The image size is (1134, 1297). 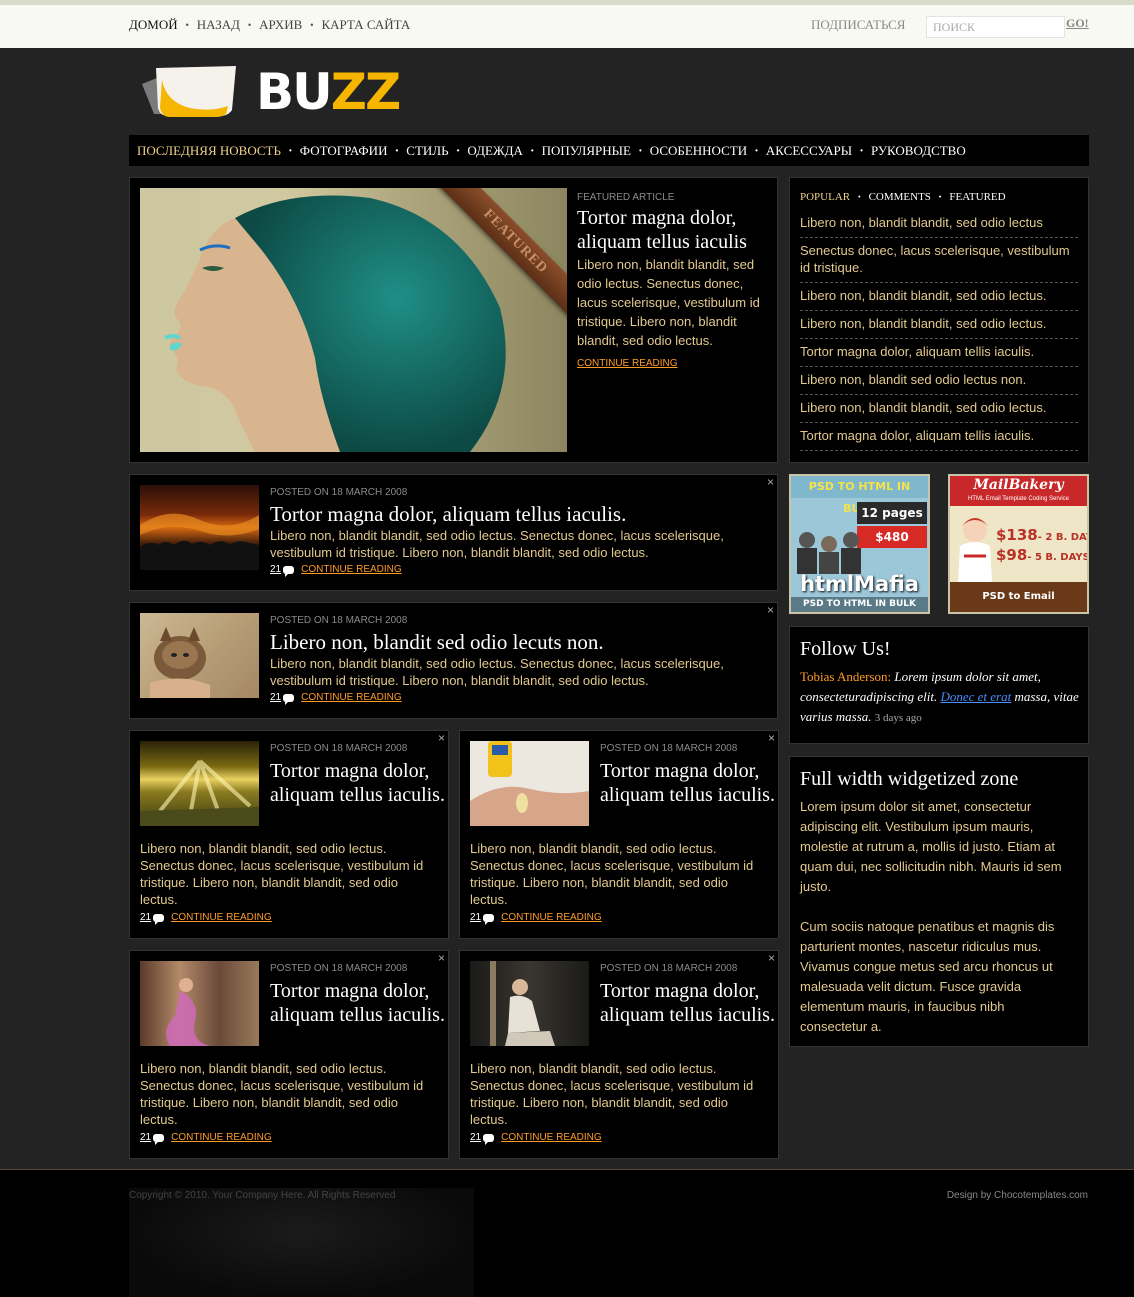 I want to click on top-nav-sitemap: КАРТА САЙТА, so click(x=365, y=25).